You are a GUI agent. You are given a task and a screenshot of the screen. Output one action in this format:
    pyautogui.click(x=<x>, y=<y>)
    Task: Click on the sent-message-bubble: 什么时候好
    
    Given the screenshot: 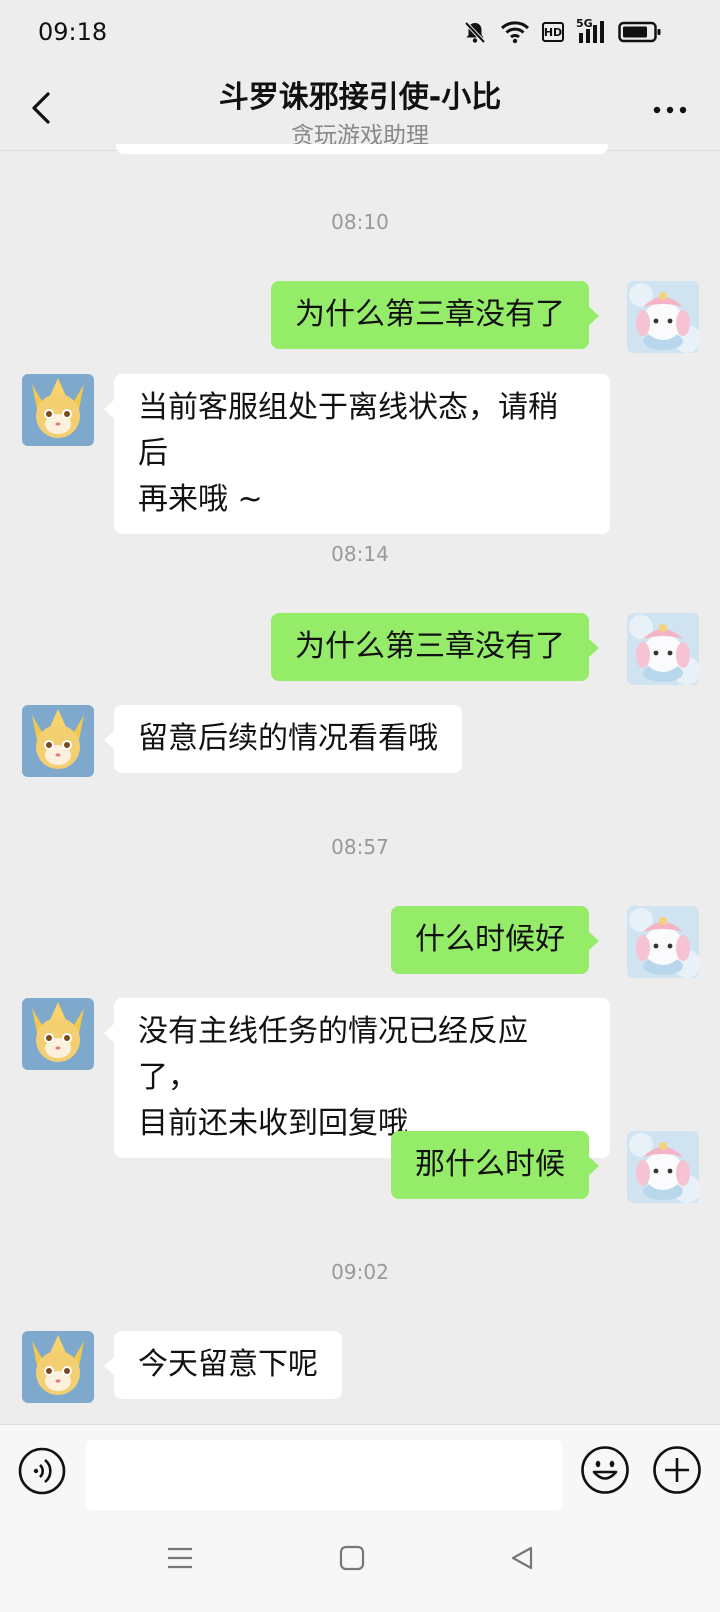 What is the action you would take?
    pyautogui.click(x=495, y=940)
    